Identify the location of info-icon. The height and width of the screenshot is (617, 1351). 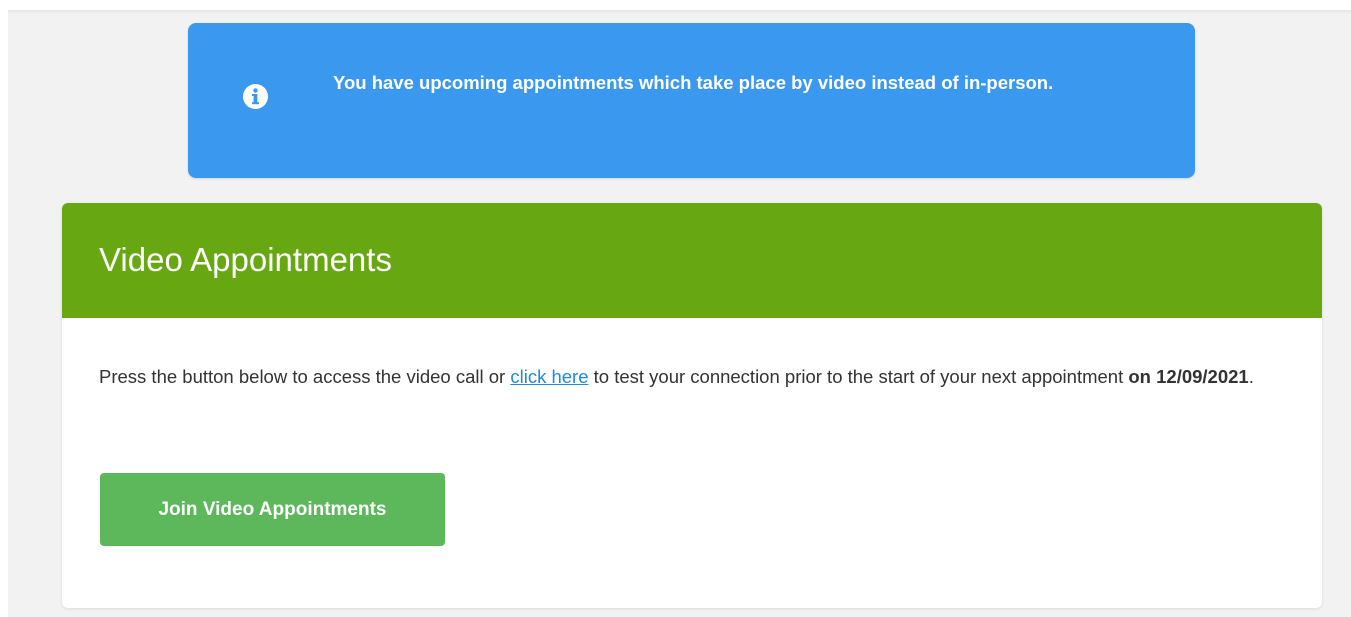
(255, 96).